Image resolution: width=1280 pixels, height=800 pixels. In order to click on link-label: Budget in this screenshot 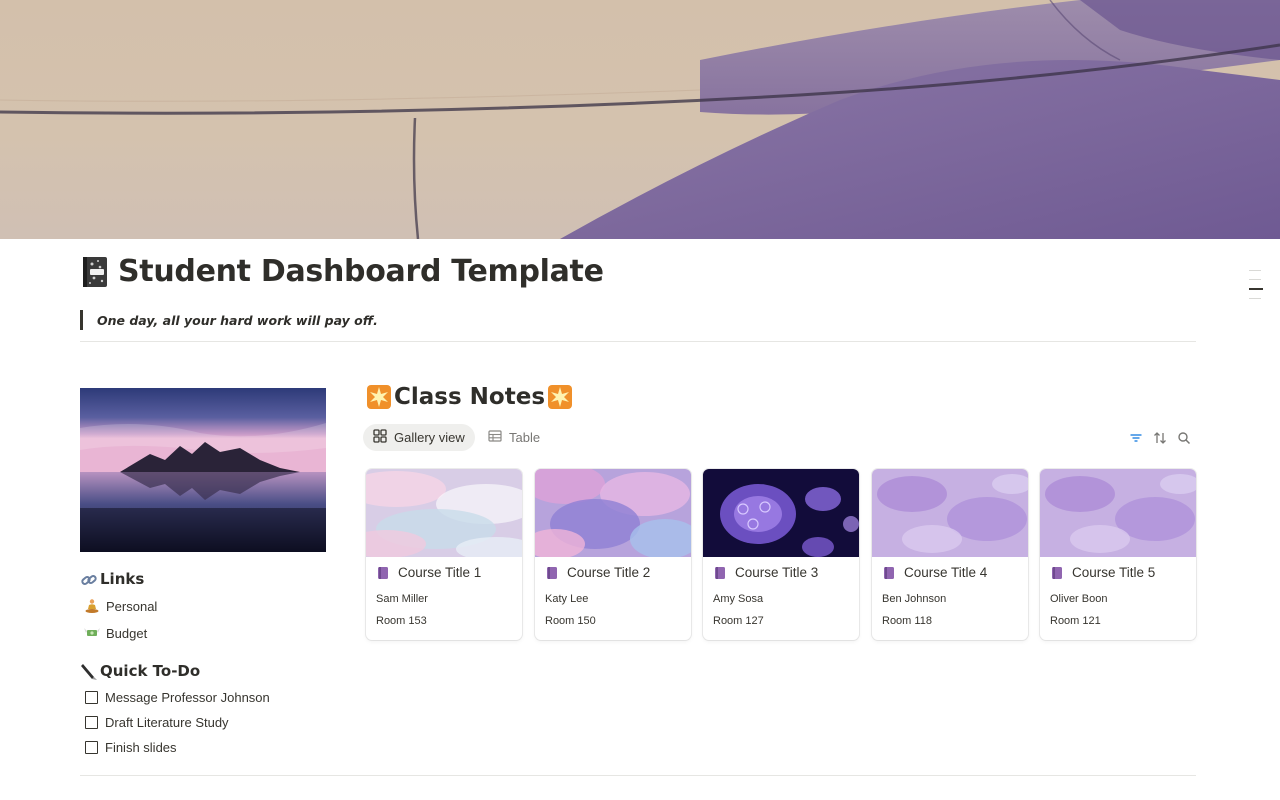, I will do `click(127, 633)`.